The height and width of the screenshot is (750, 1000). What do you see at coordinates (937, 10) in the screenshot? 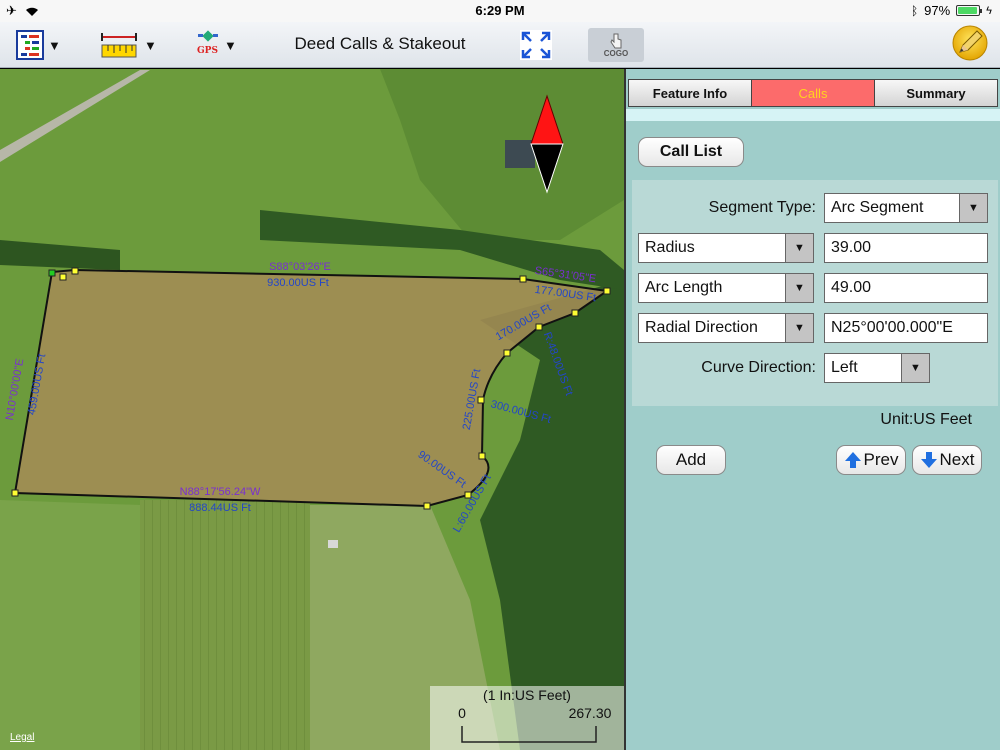
I see `battery-percent: 97%` at bounding box center [937, 10].